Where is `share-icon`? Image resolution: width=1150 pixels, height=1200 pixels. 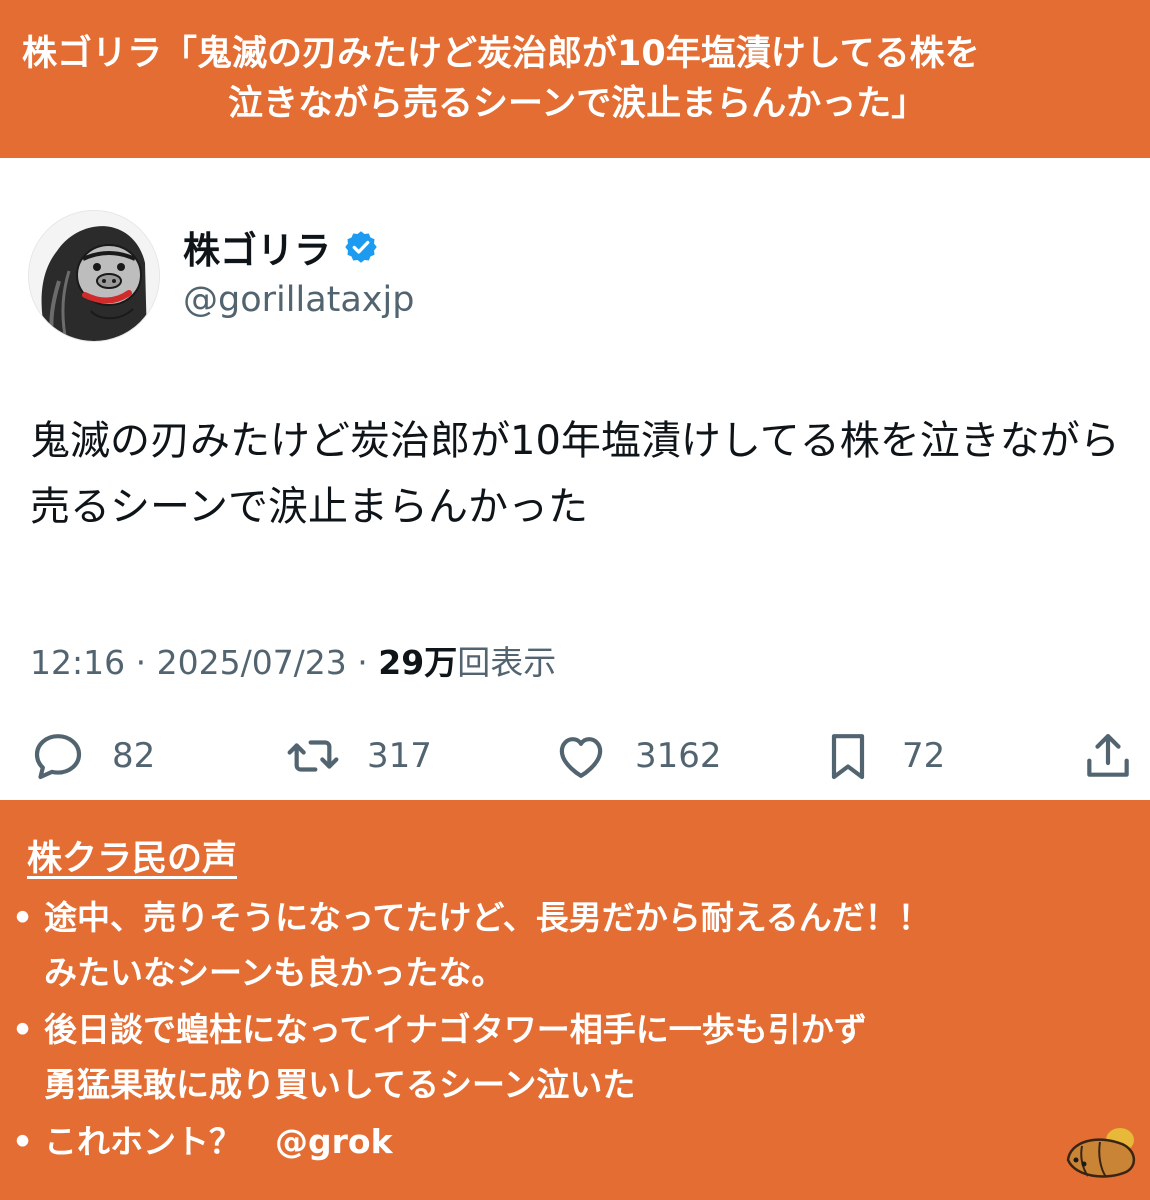 share-icon is located at coordinates (1108, 755).